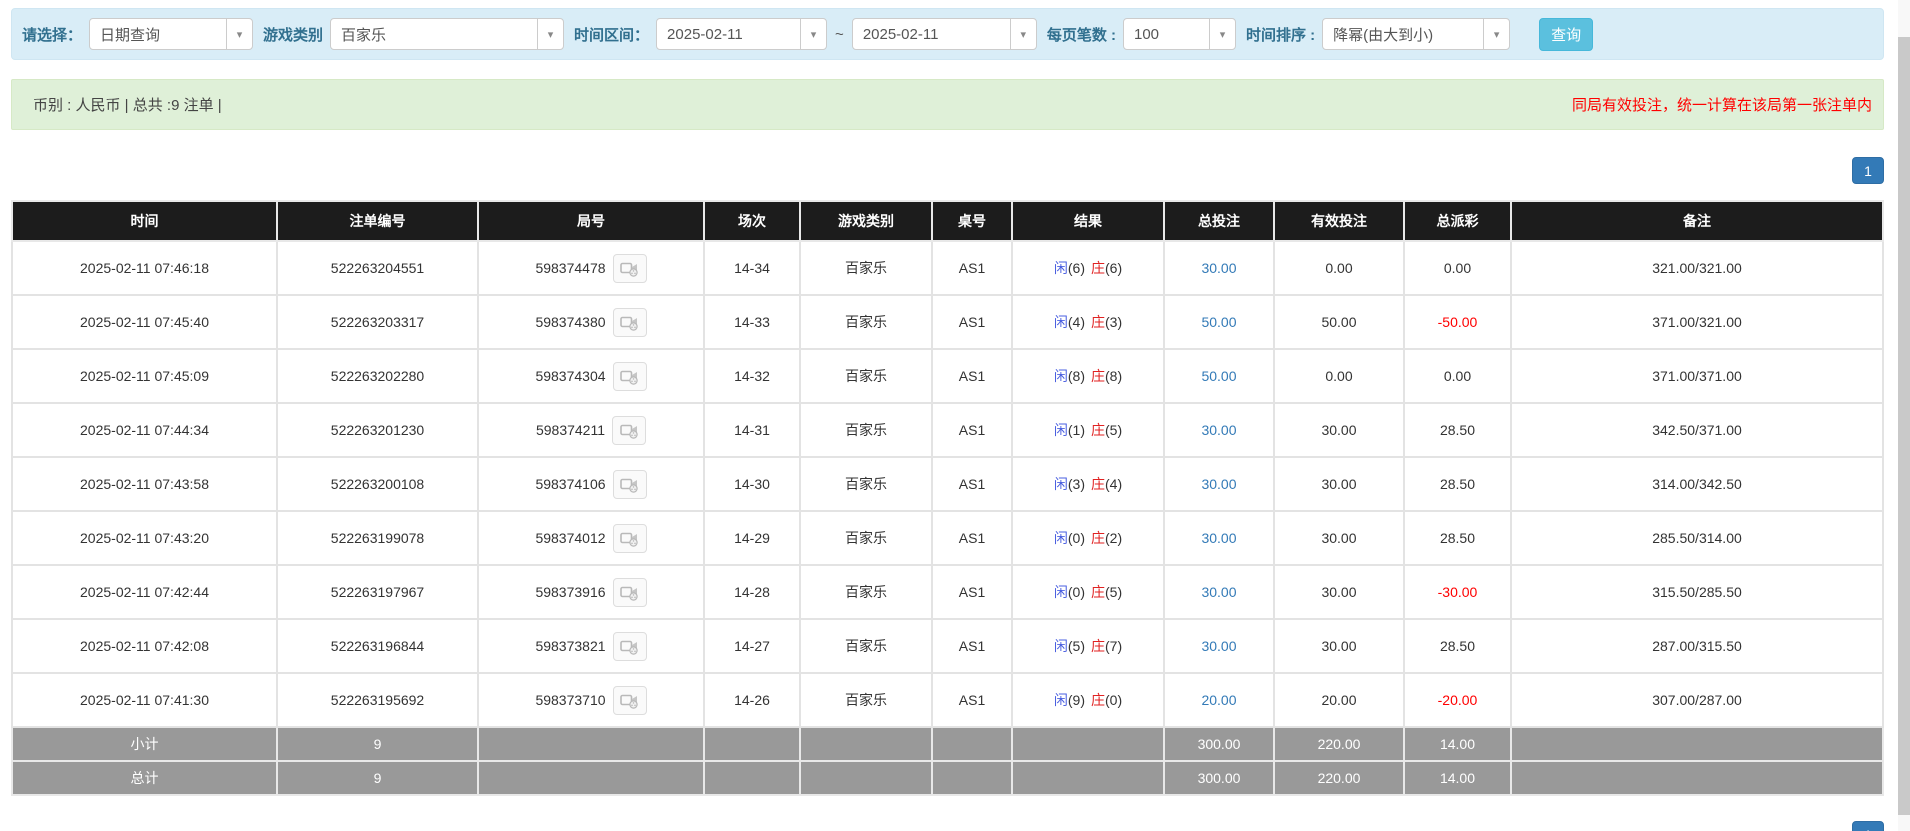  What do you see at coordinates (1114, 538) in the screenshot?
I see `result-banker-points: (2)` at bounding box center [1114, 538].